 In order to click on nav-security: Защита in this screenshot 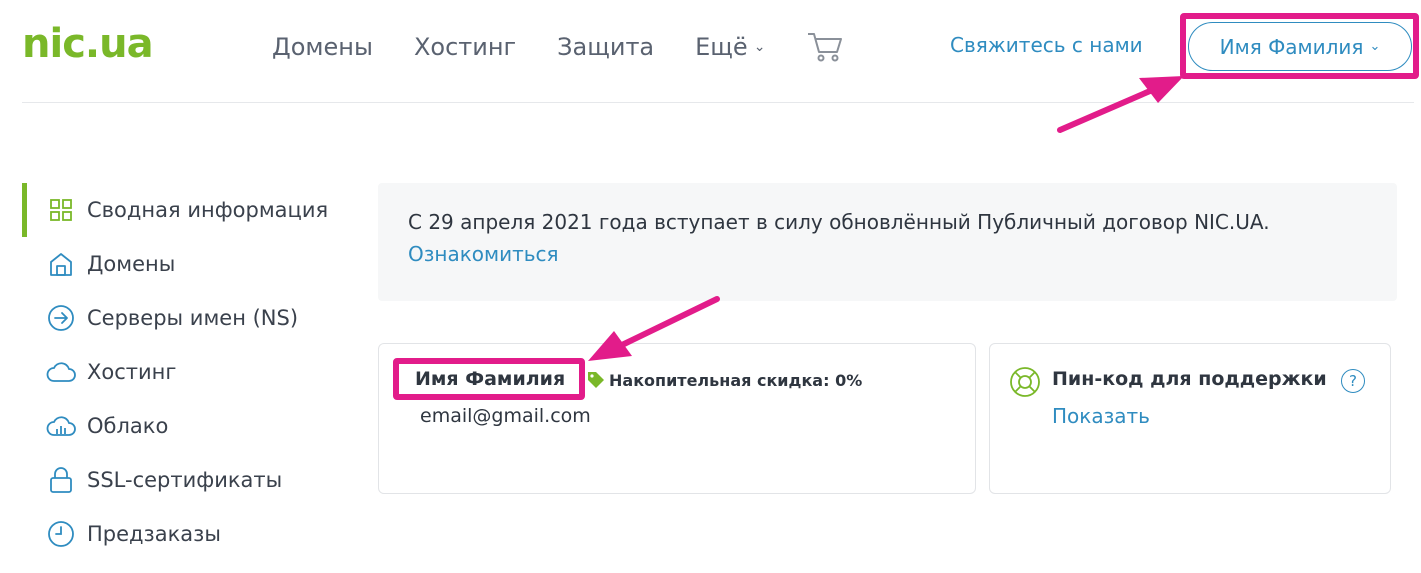, I will do `click(605, 47)`.